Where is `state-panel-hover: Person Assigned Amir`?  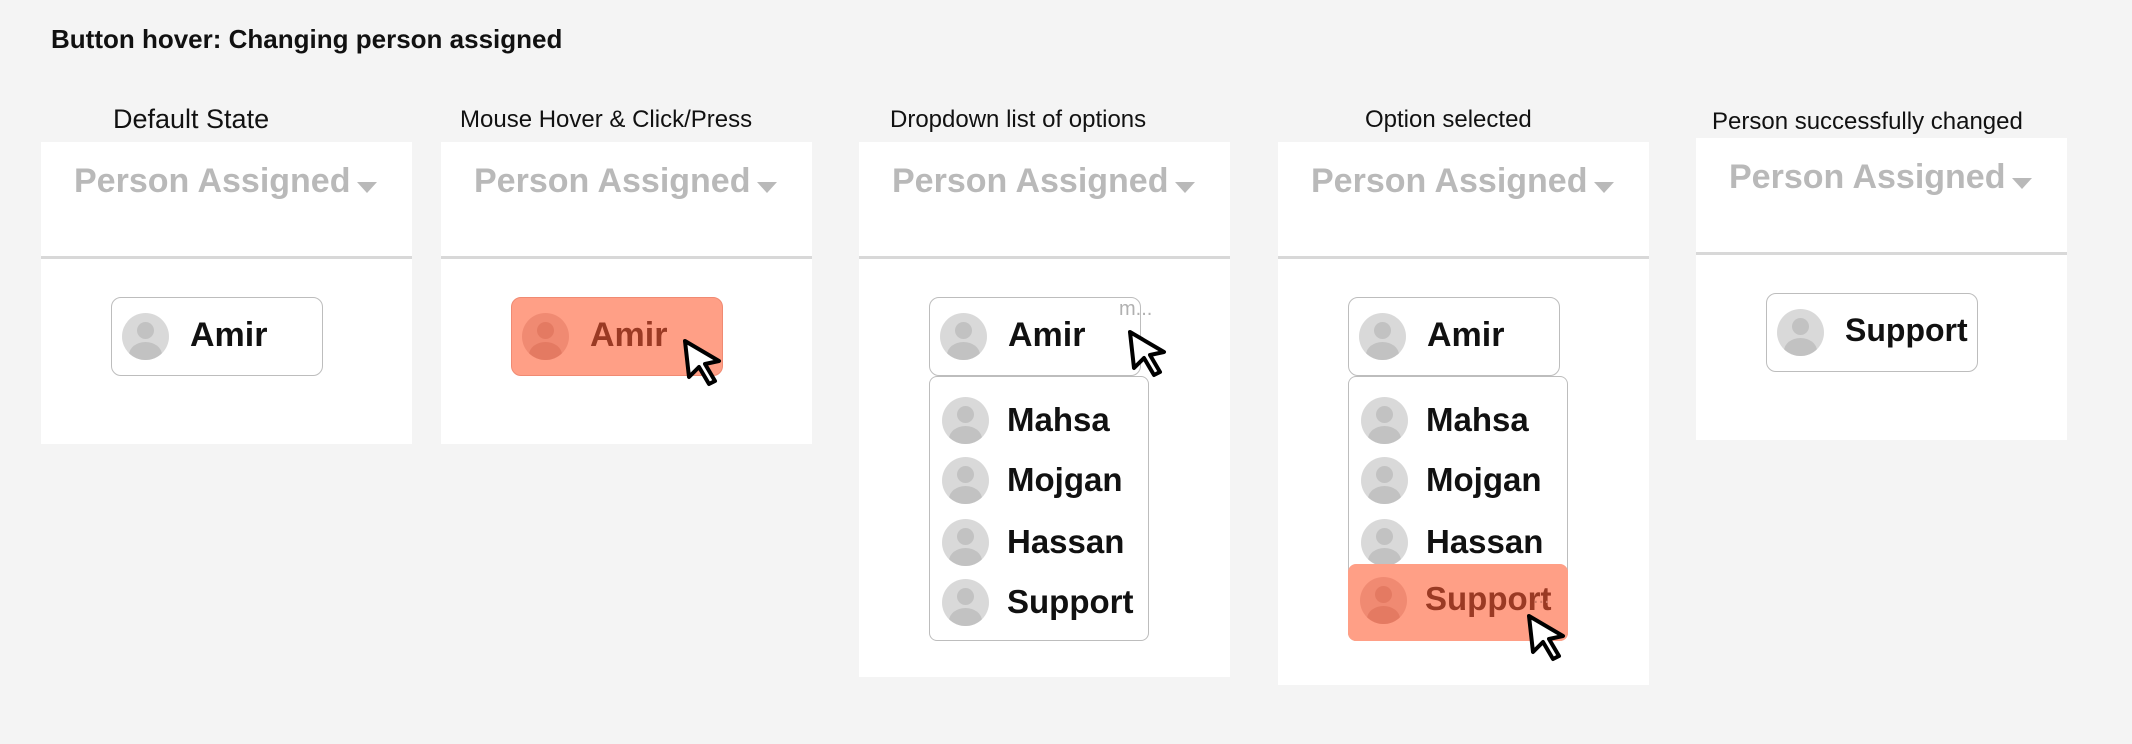 state-panel-hover: Person Assigned Amir is located at coordinates (626, 293).